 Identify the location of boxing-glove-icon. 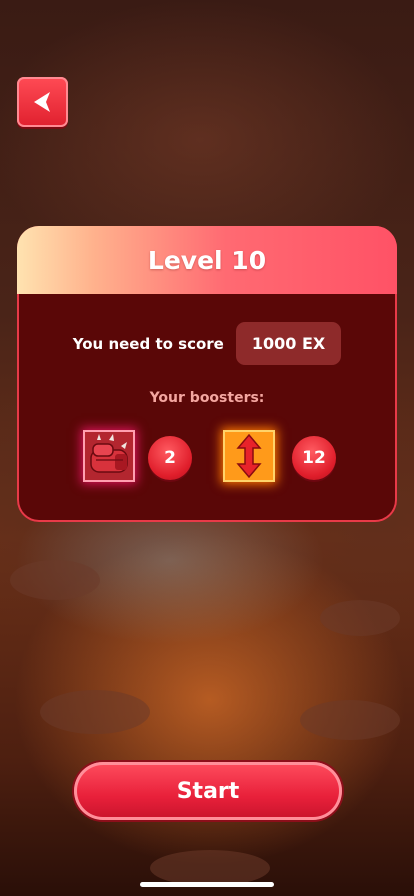
(109, 453).